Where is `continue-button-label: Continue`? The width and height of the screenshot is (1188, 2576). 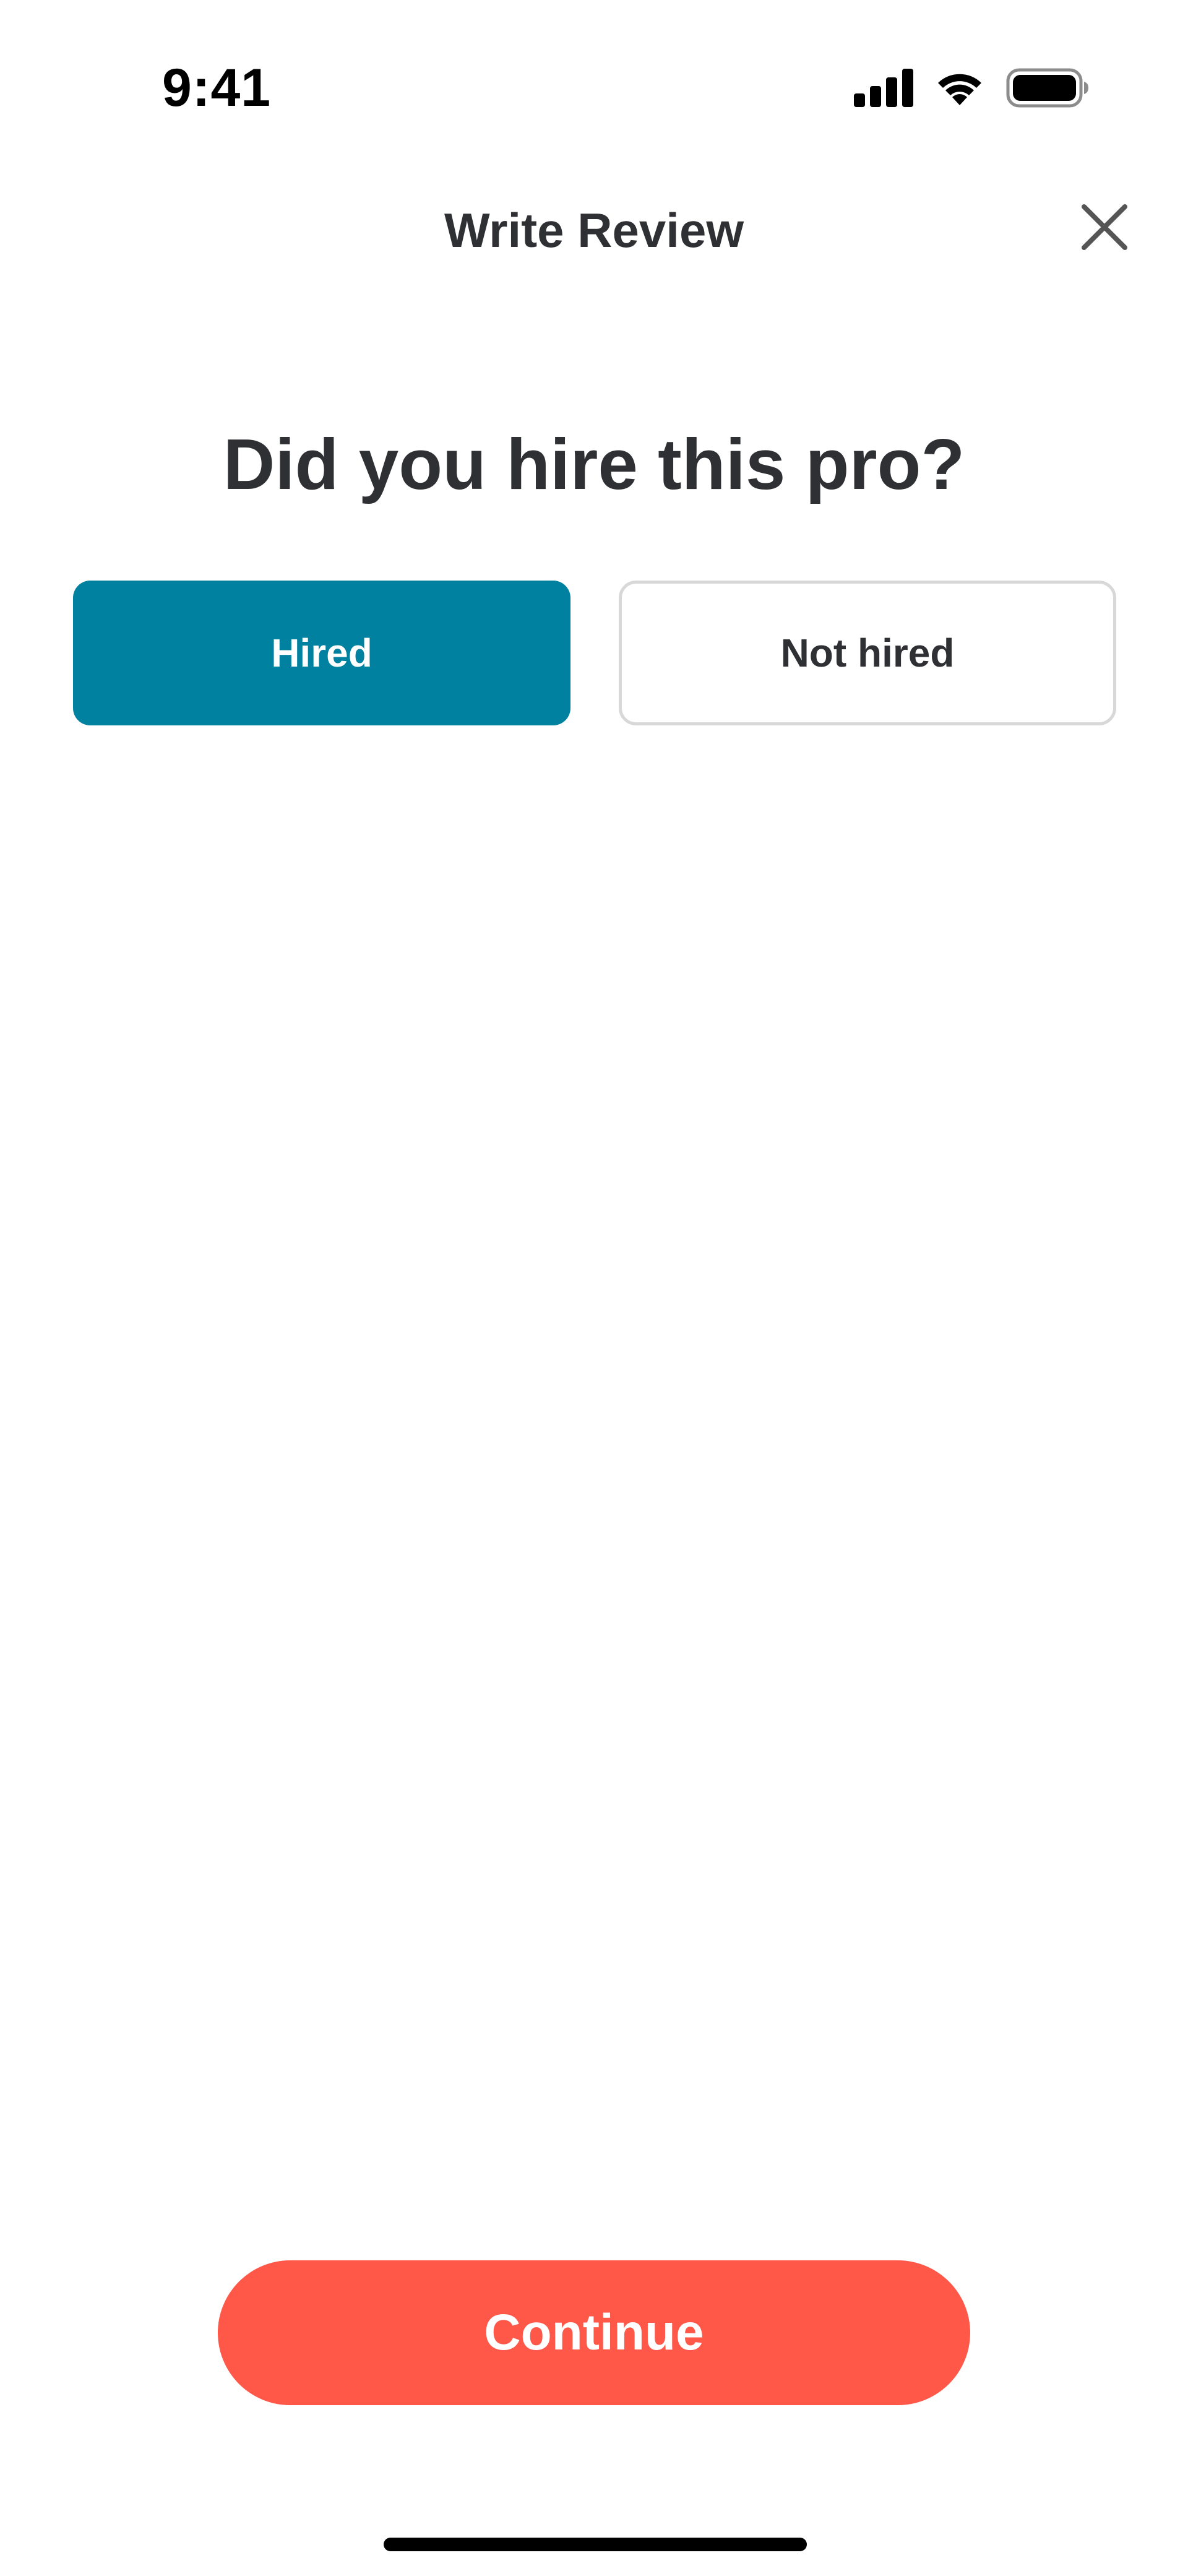
continue-button-label: Continue is located at coordinates (594, 2332).